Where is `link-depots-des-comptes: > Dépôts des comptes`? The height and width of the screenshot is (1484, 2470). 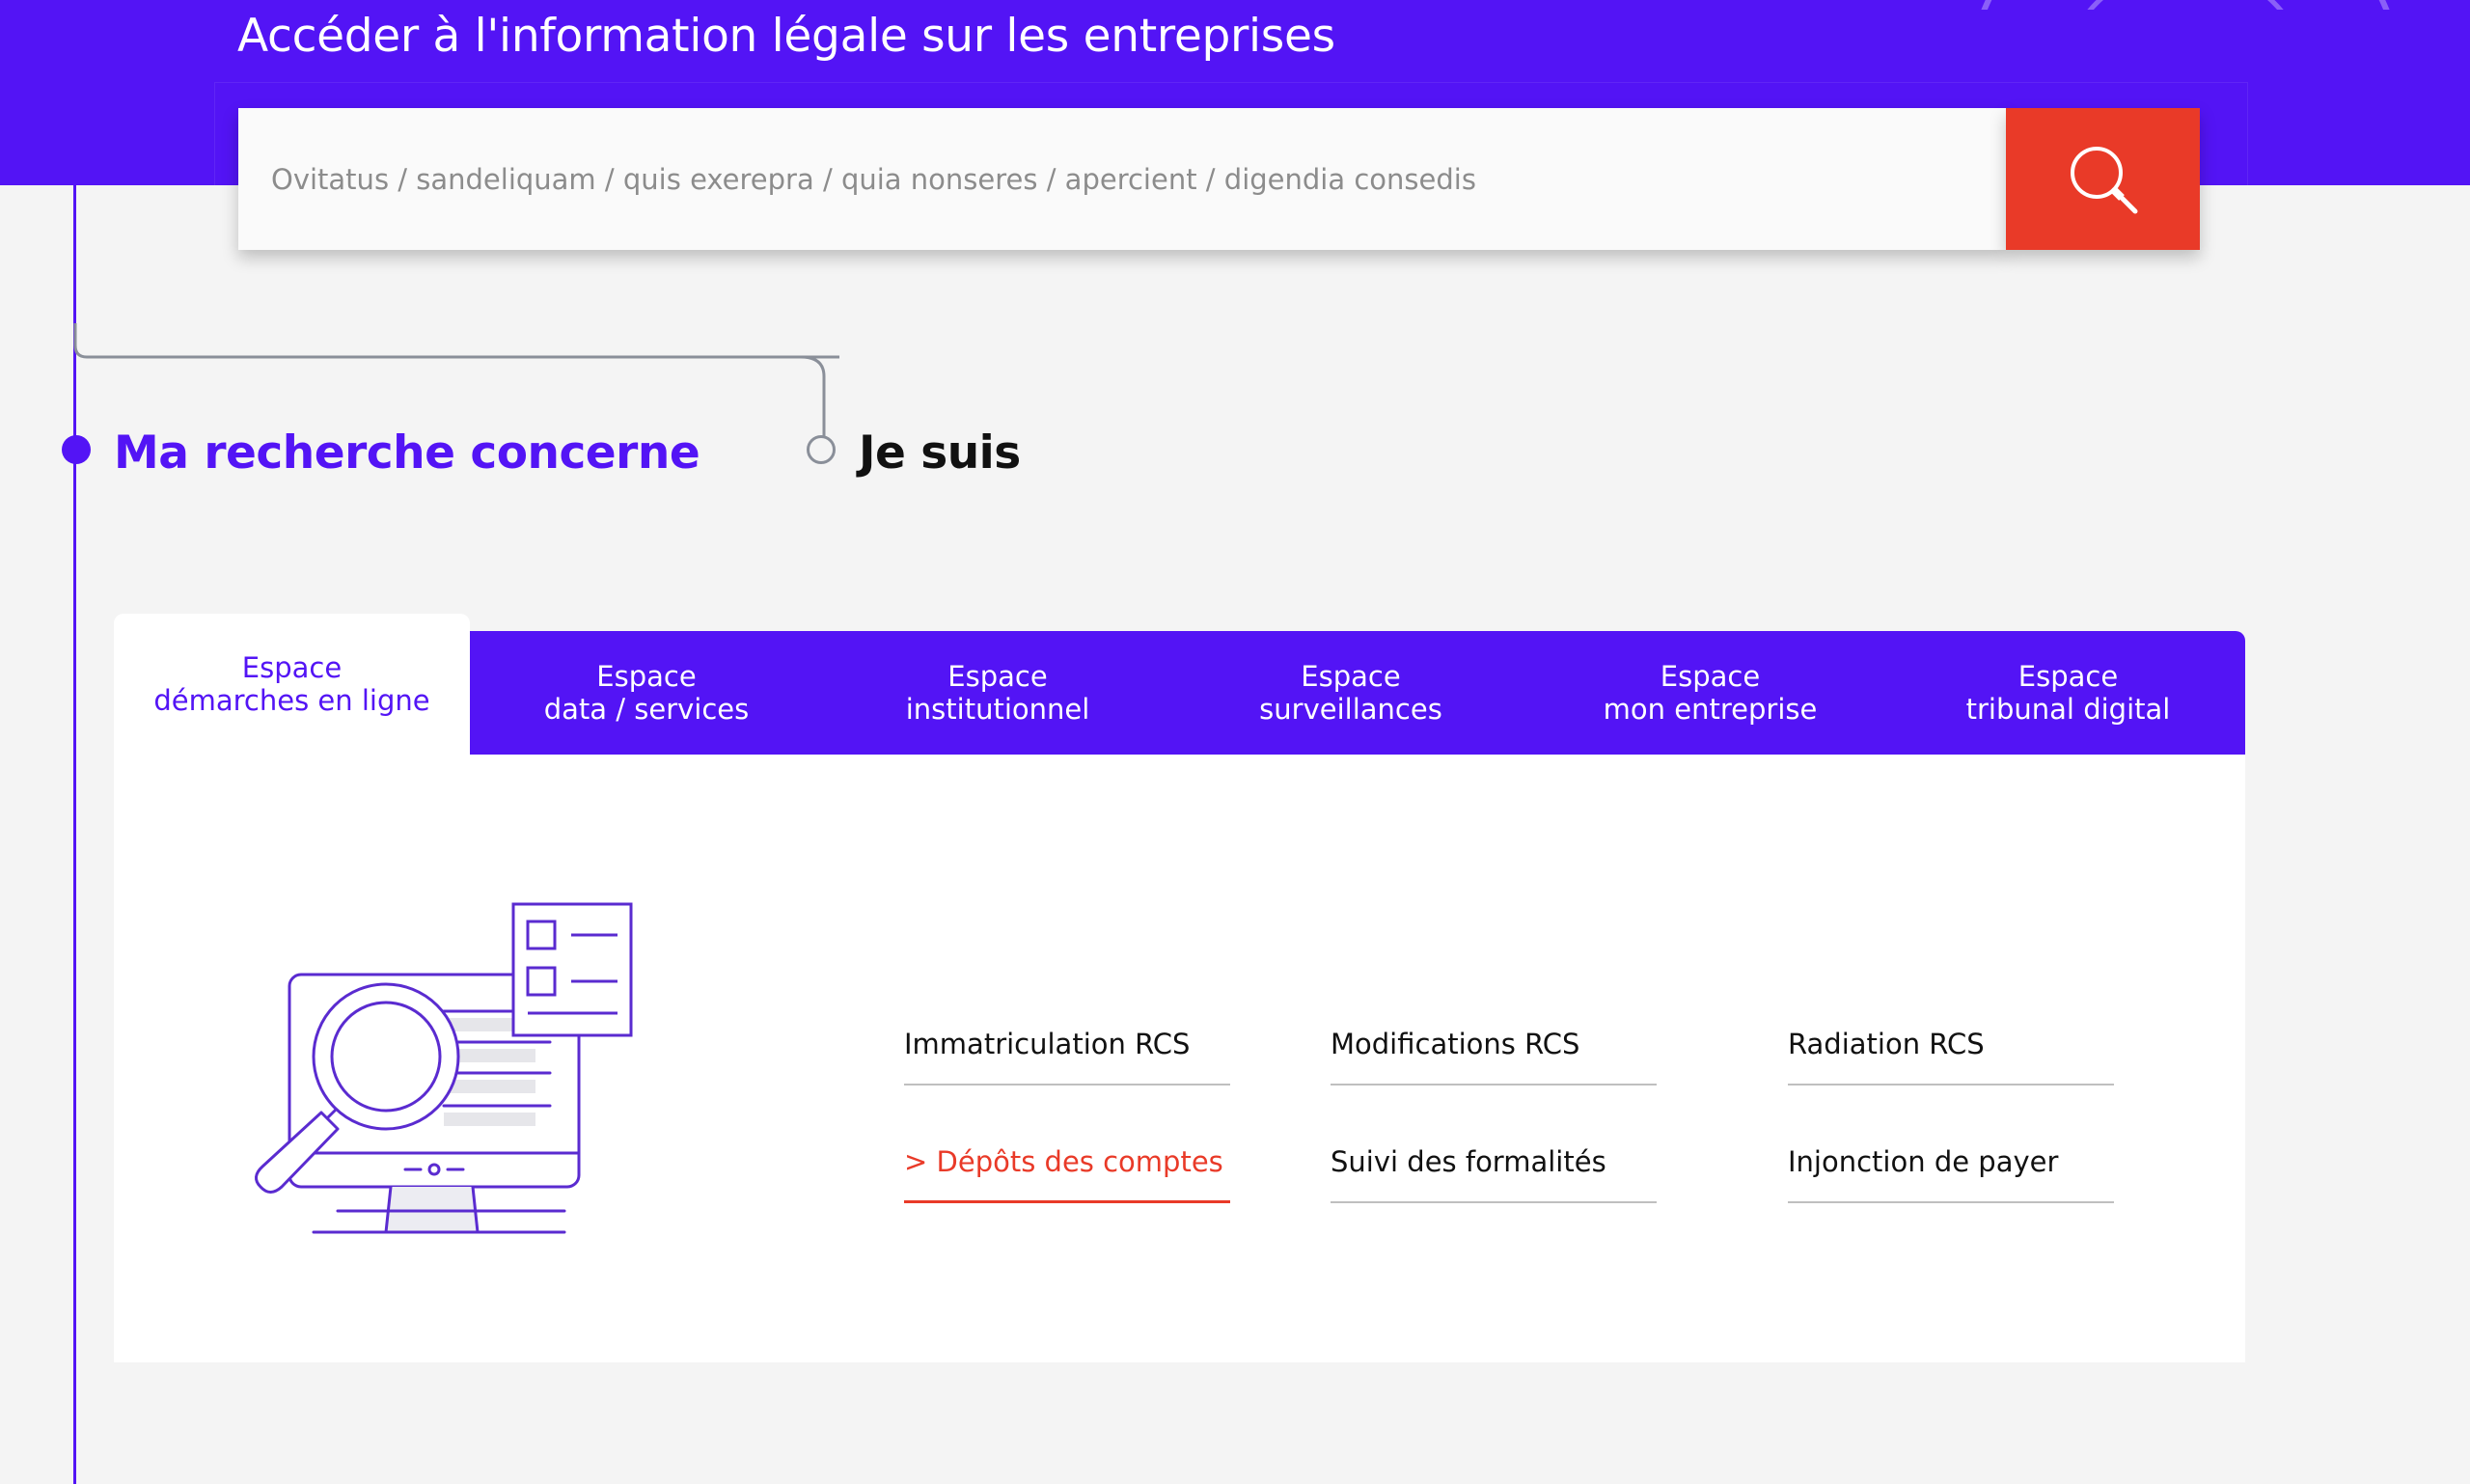 link-depots-des-comptes: > Dépôts des comptes is located at coordinates (1067, 1174).